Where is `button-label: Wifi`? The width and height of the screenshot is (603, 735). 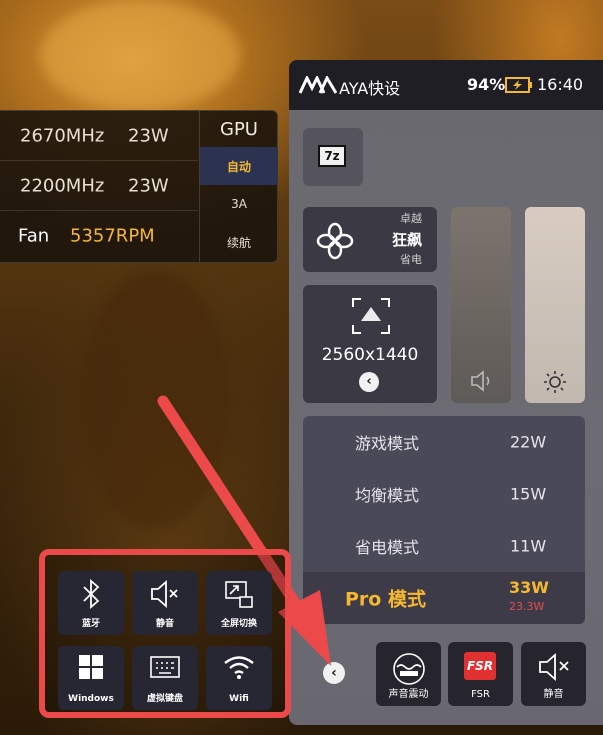
button-label: Wifi is located at coordinates (239, 699).